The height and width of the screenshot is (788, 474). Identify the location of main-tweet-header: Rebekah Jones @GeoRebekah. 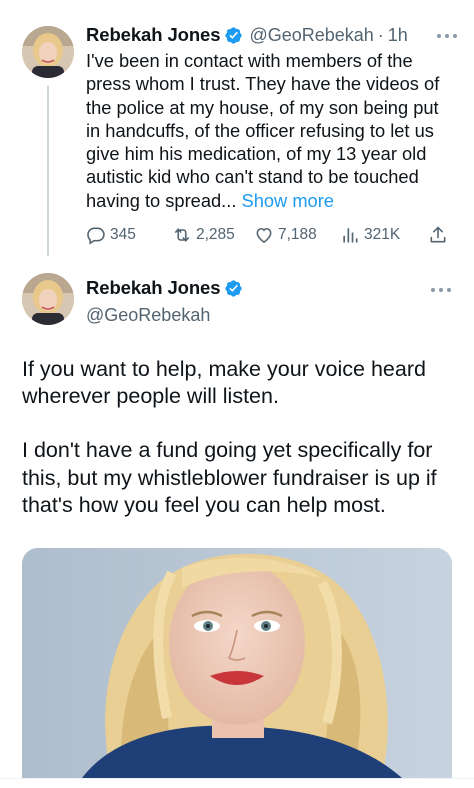
(164, 301).